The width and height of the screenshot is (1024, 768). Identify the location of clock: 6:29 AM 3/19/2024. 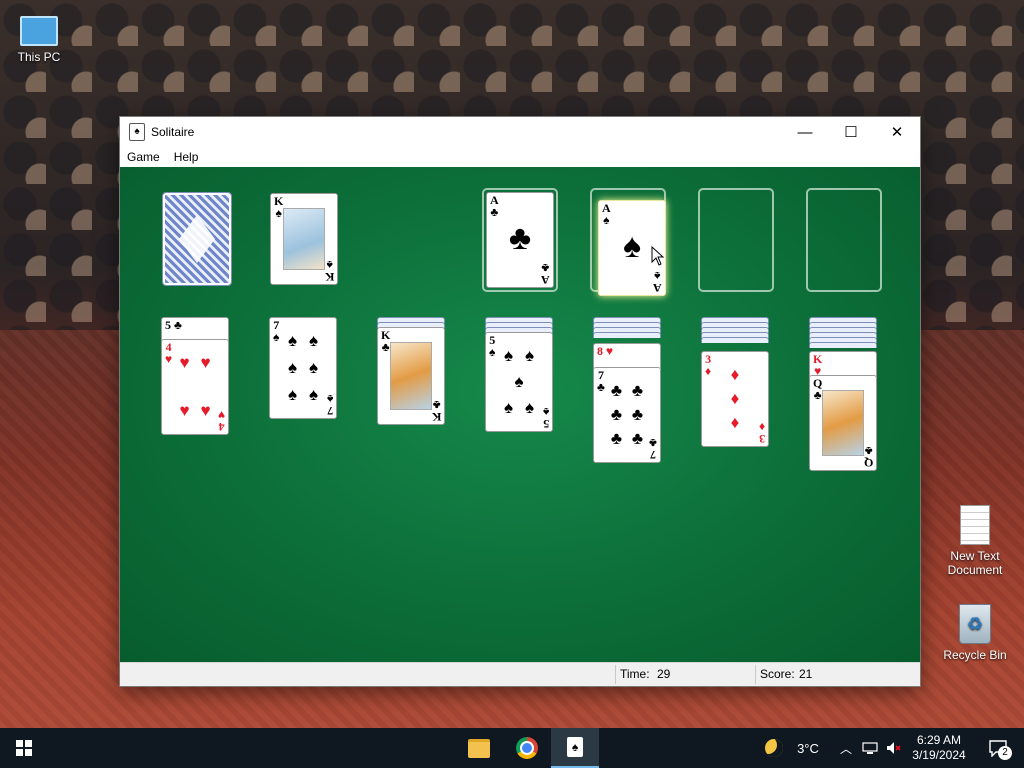
(939, 748).